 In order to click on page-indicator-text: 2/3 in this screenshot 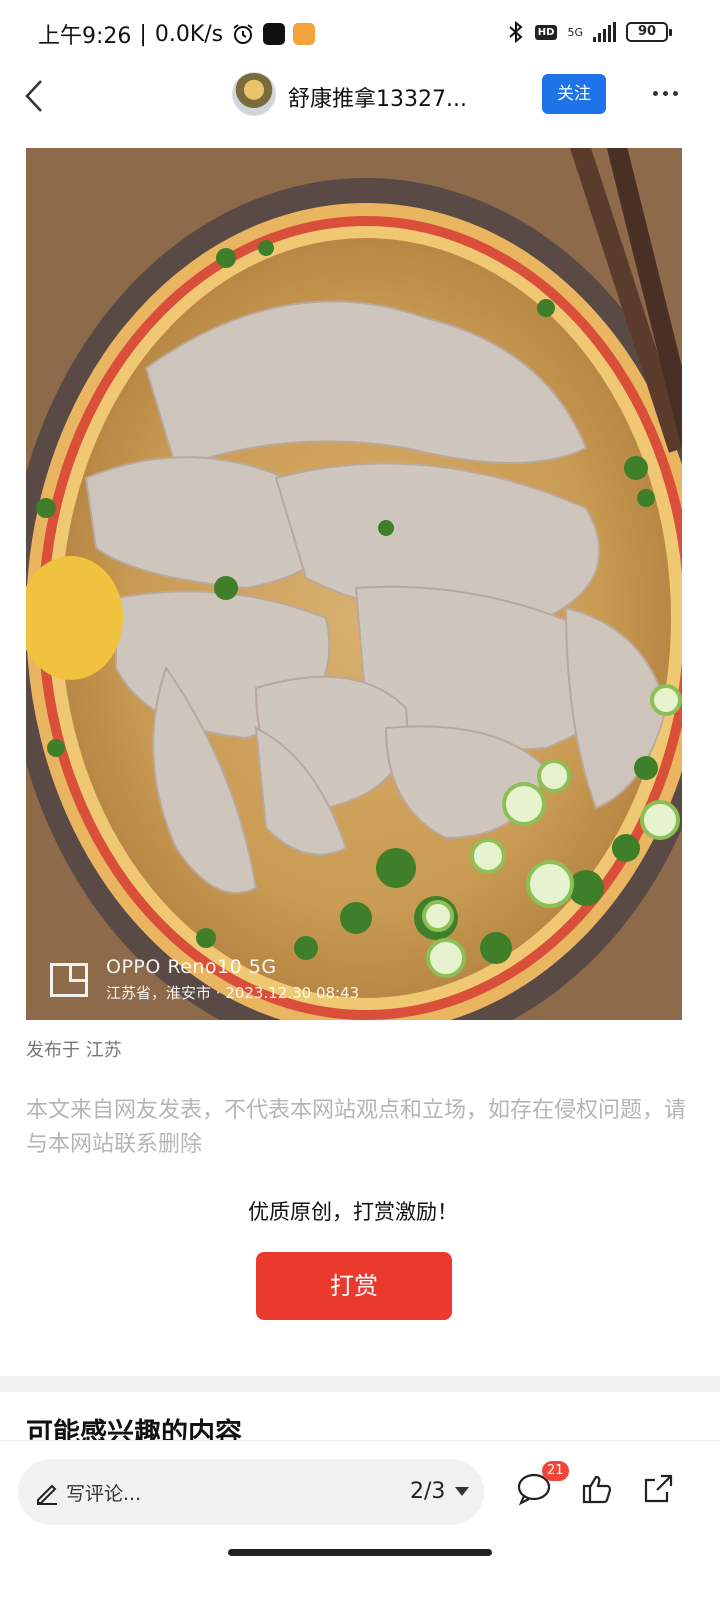, I will do `click(428, 1491)`.